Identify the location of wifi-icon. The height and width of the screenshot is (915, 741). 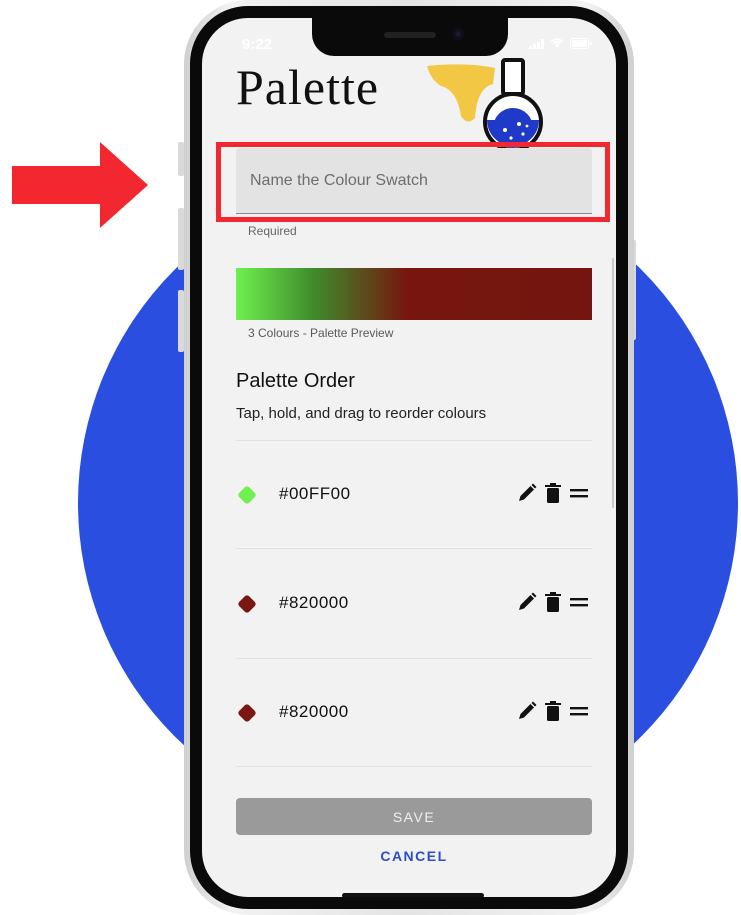
(557, 43).